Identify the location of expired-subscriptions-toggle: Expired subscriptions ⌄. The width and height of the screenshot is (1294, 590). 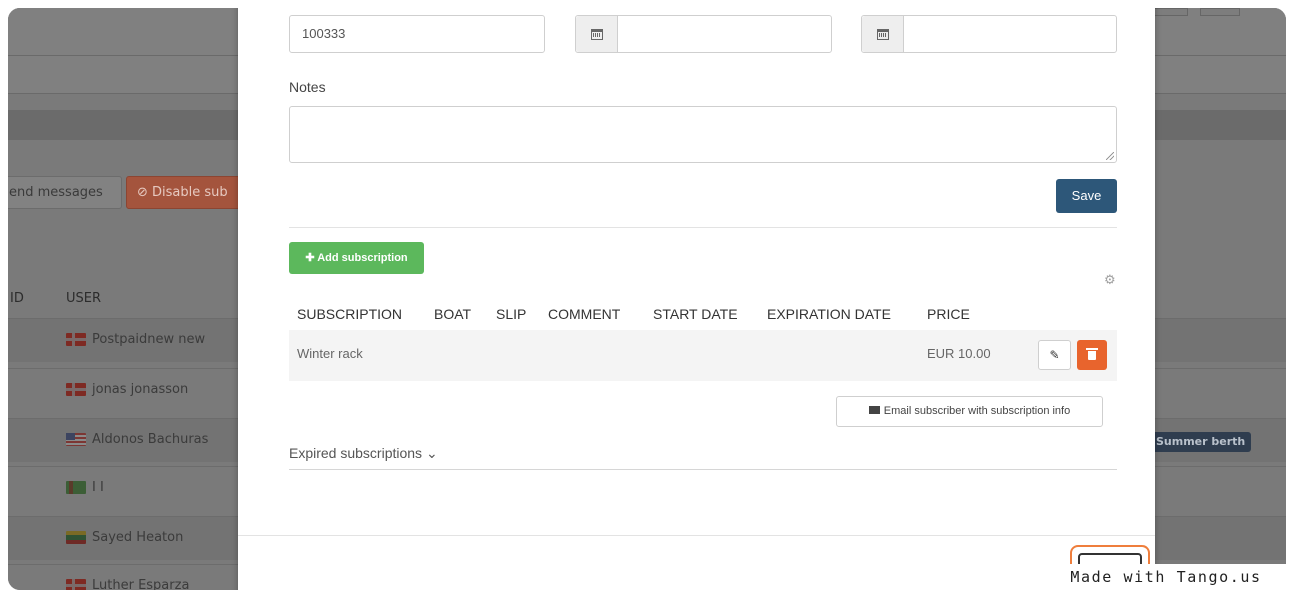
(363, 453).